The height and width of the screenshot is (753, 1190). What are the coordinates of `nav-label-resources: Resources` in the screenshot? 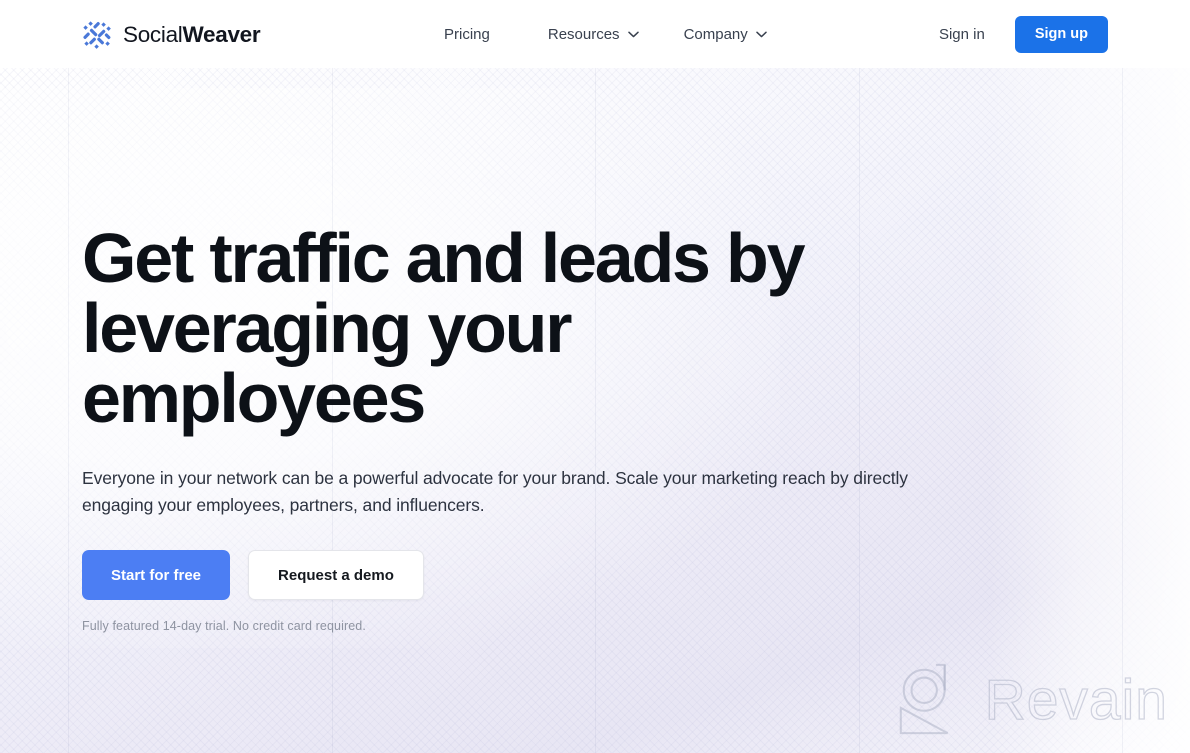 It's located at (583, 34).